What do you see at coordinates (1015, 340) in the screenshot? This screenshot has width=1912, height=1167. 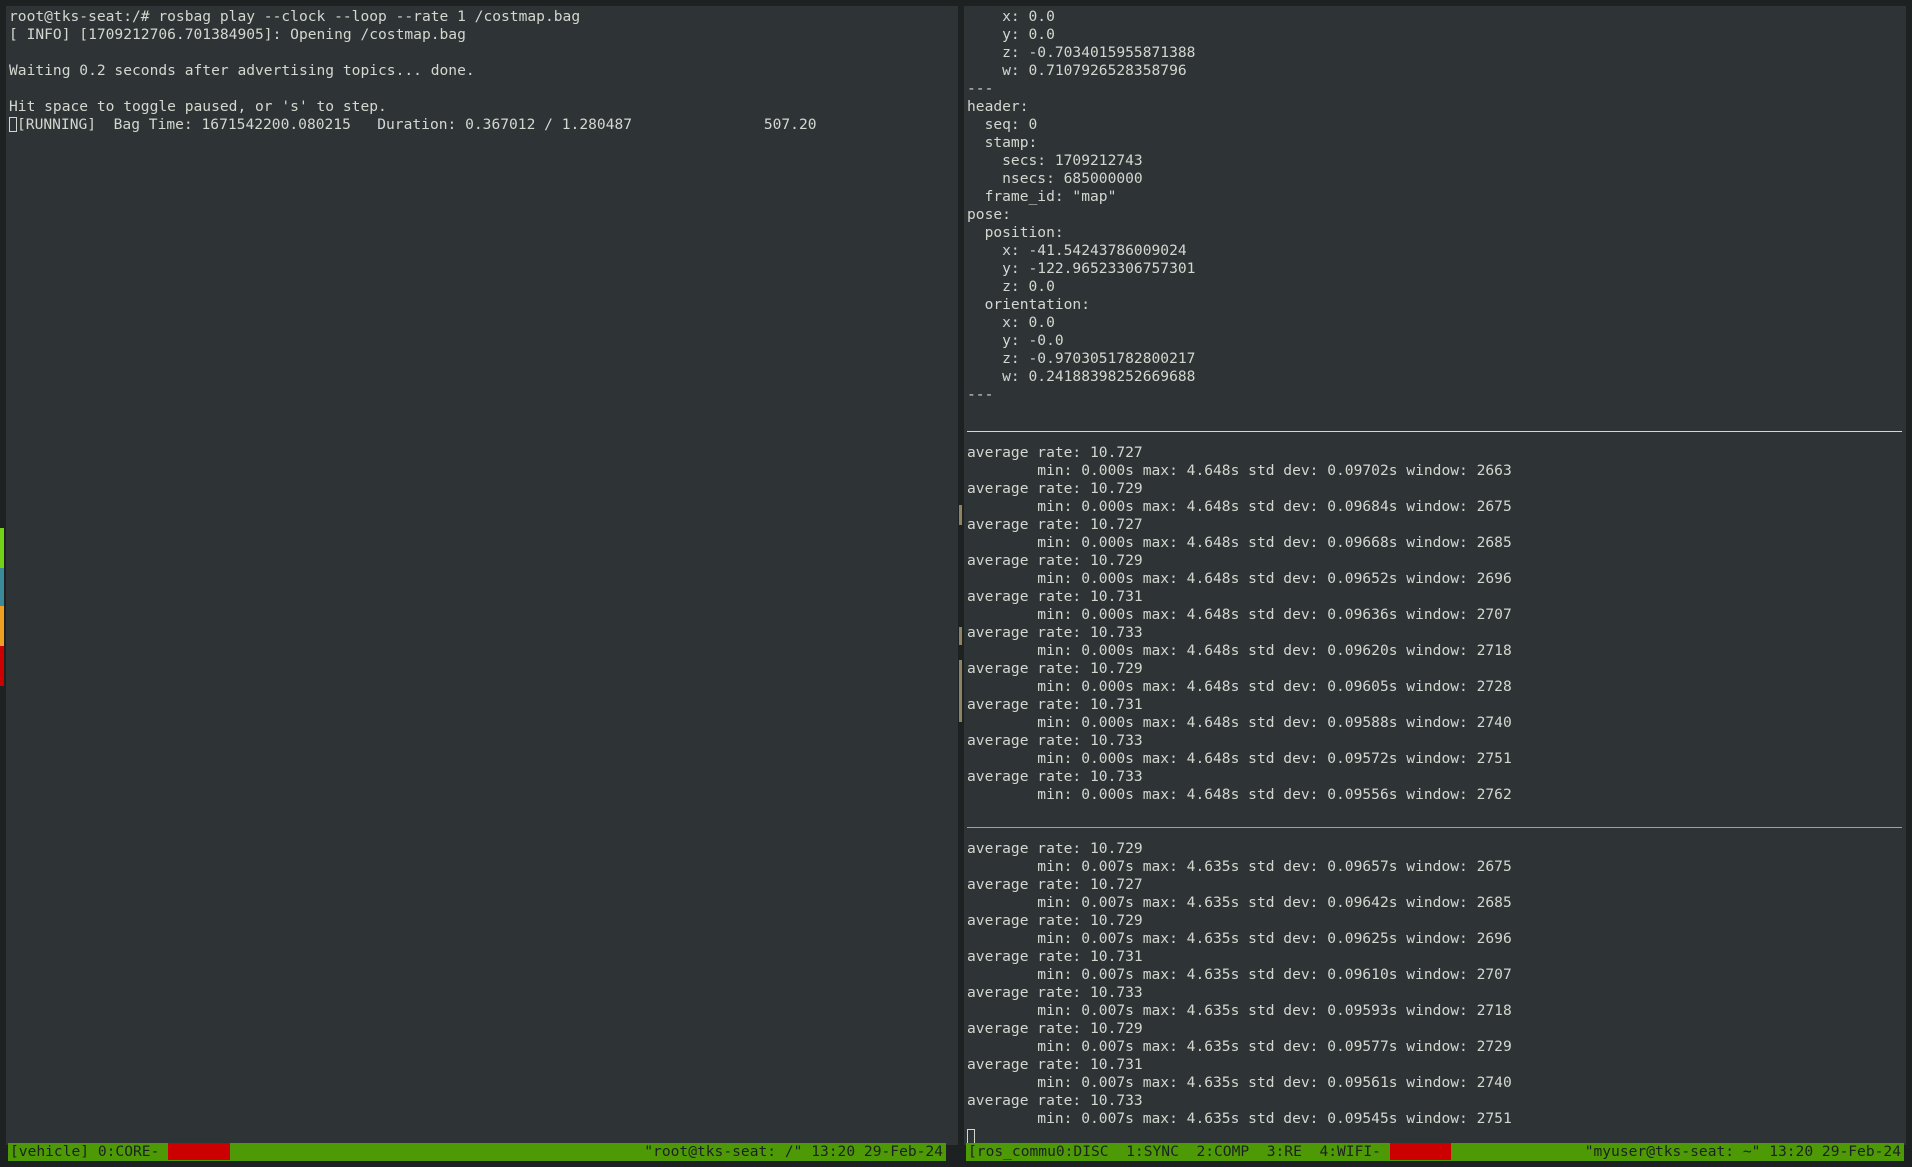 I see `terminal-line: y: -0.0` at bounding box center [1015, 340].